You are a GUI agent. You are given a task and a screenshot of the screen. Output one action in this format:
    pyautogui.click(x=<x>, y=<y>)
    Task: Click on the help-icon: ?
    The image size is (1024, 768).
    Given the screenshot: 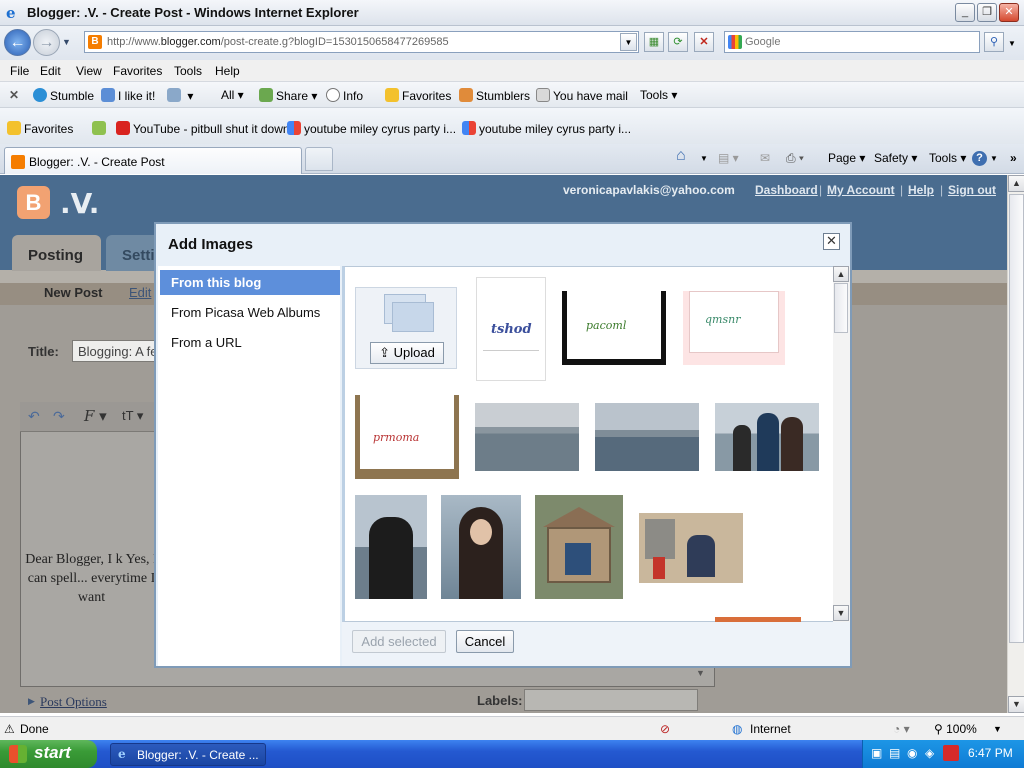 What is the action you would take?
    pyautogui.click(x=979, y=158)
    